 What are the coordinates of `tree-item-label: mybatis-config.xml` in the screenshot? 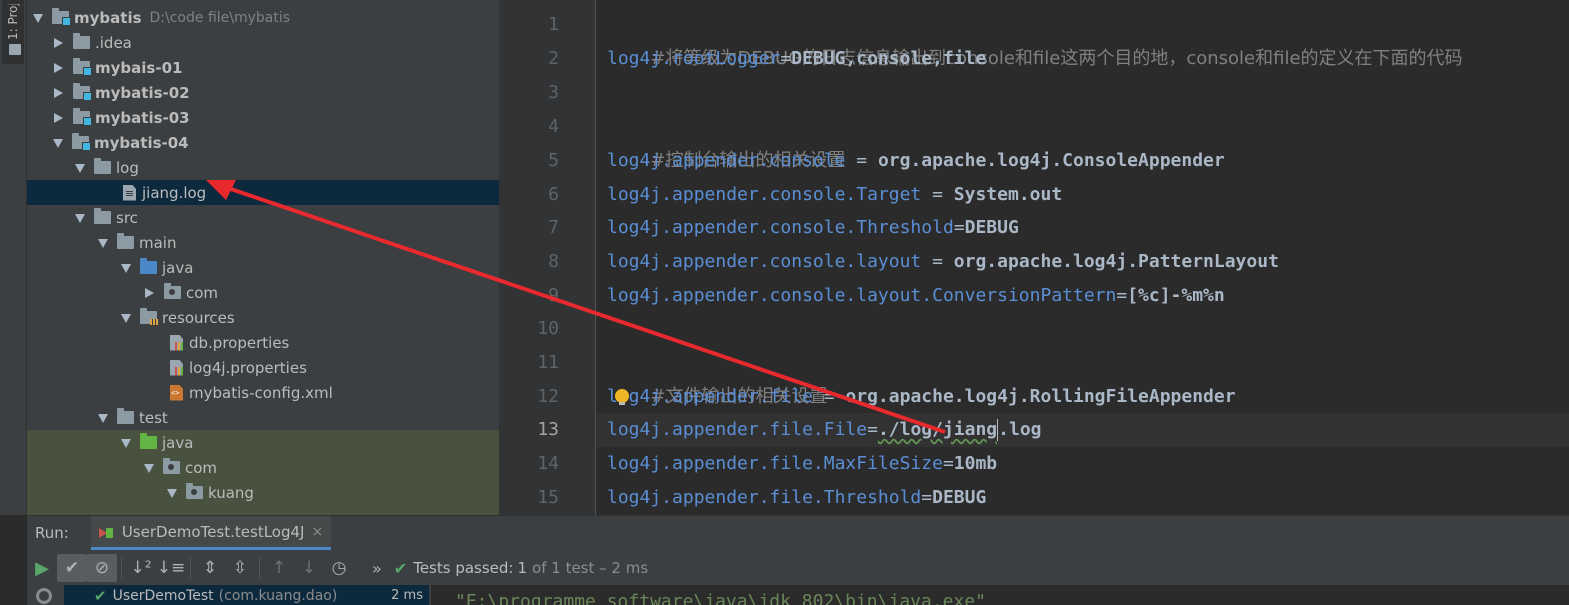 It's located at (261, 392).